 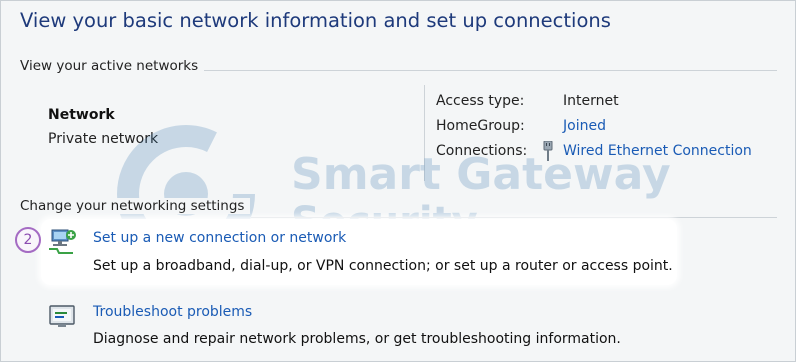 What do you see at coordinates (103, 139) in the screenshot?
I see `network-category: Private network` at bounding box center [103, 139].